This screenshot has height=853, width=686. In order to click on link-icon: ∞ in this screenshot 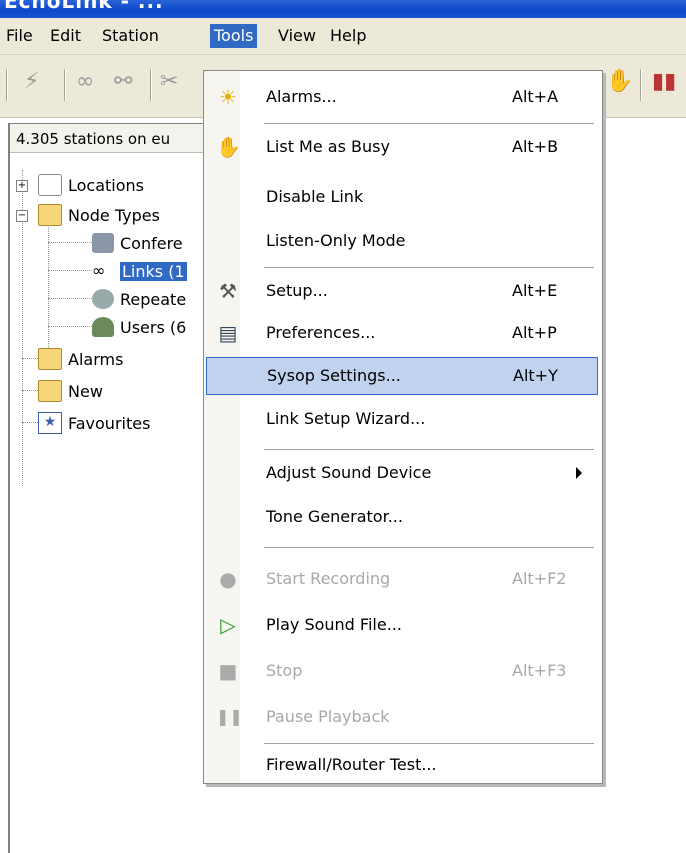, I will do `click(99, 270)`.